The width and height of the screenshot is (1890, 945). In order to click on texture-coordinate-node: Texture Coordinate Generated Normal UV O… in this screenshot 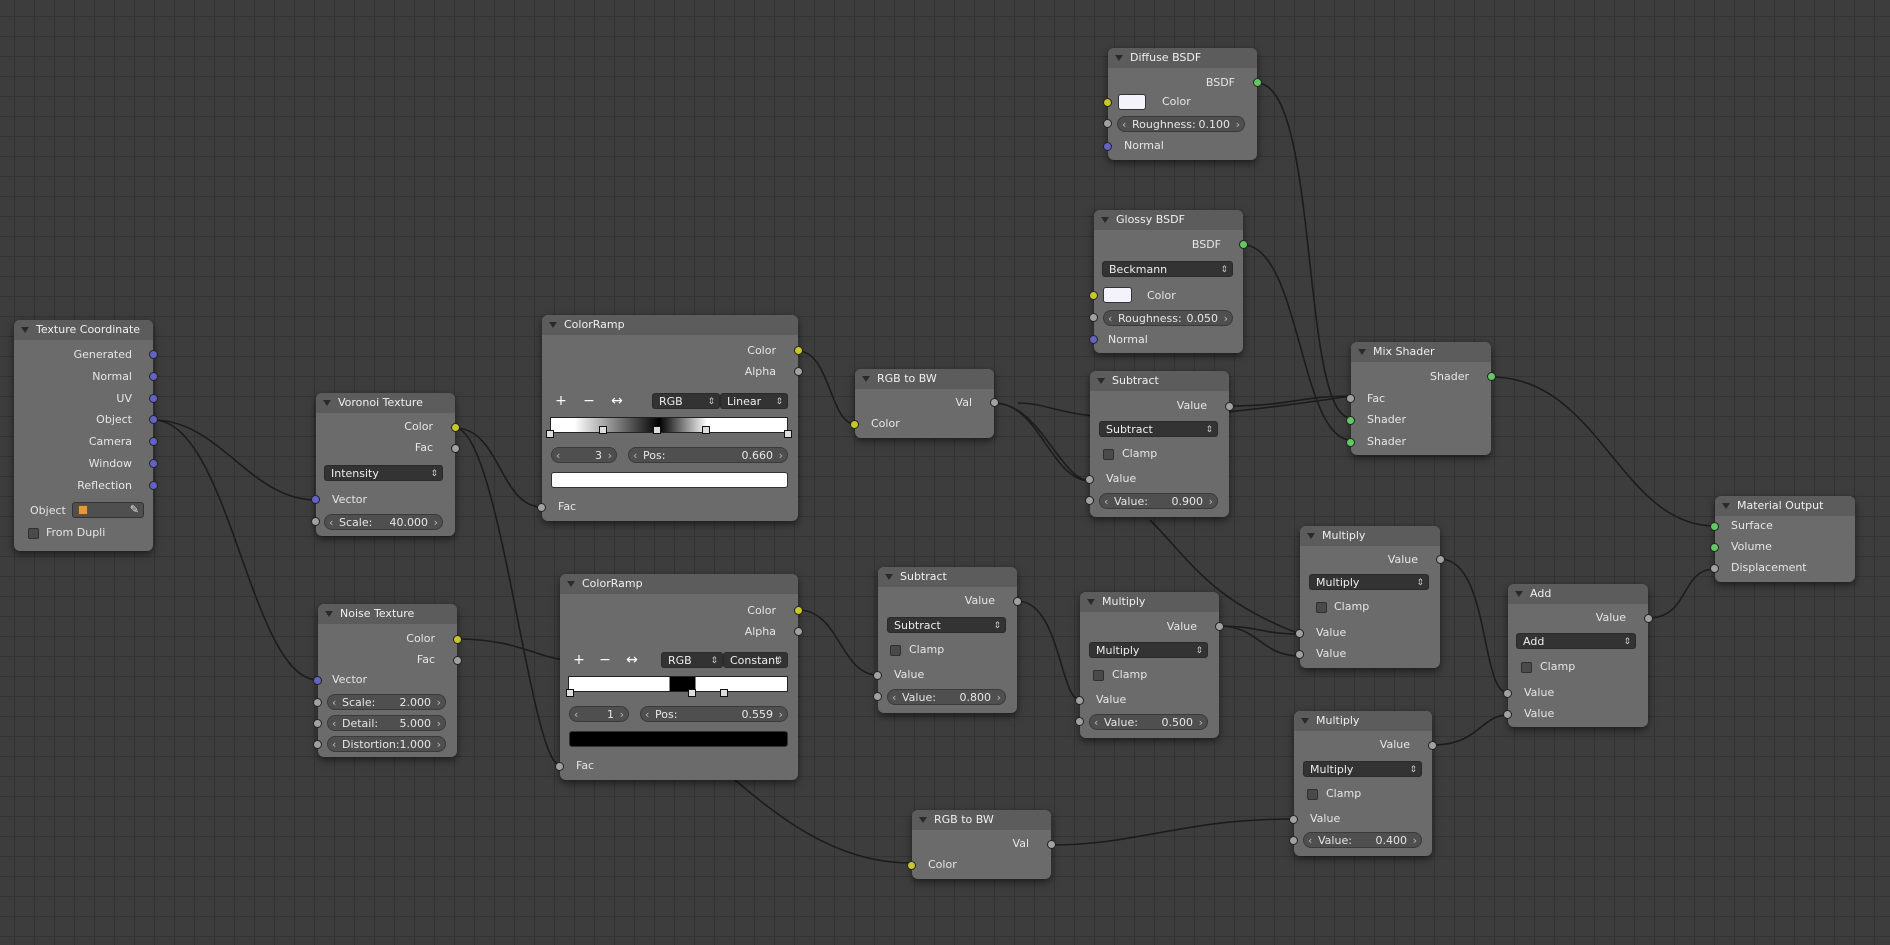, I will do `click(86, 435)`.